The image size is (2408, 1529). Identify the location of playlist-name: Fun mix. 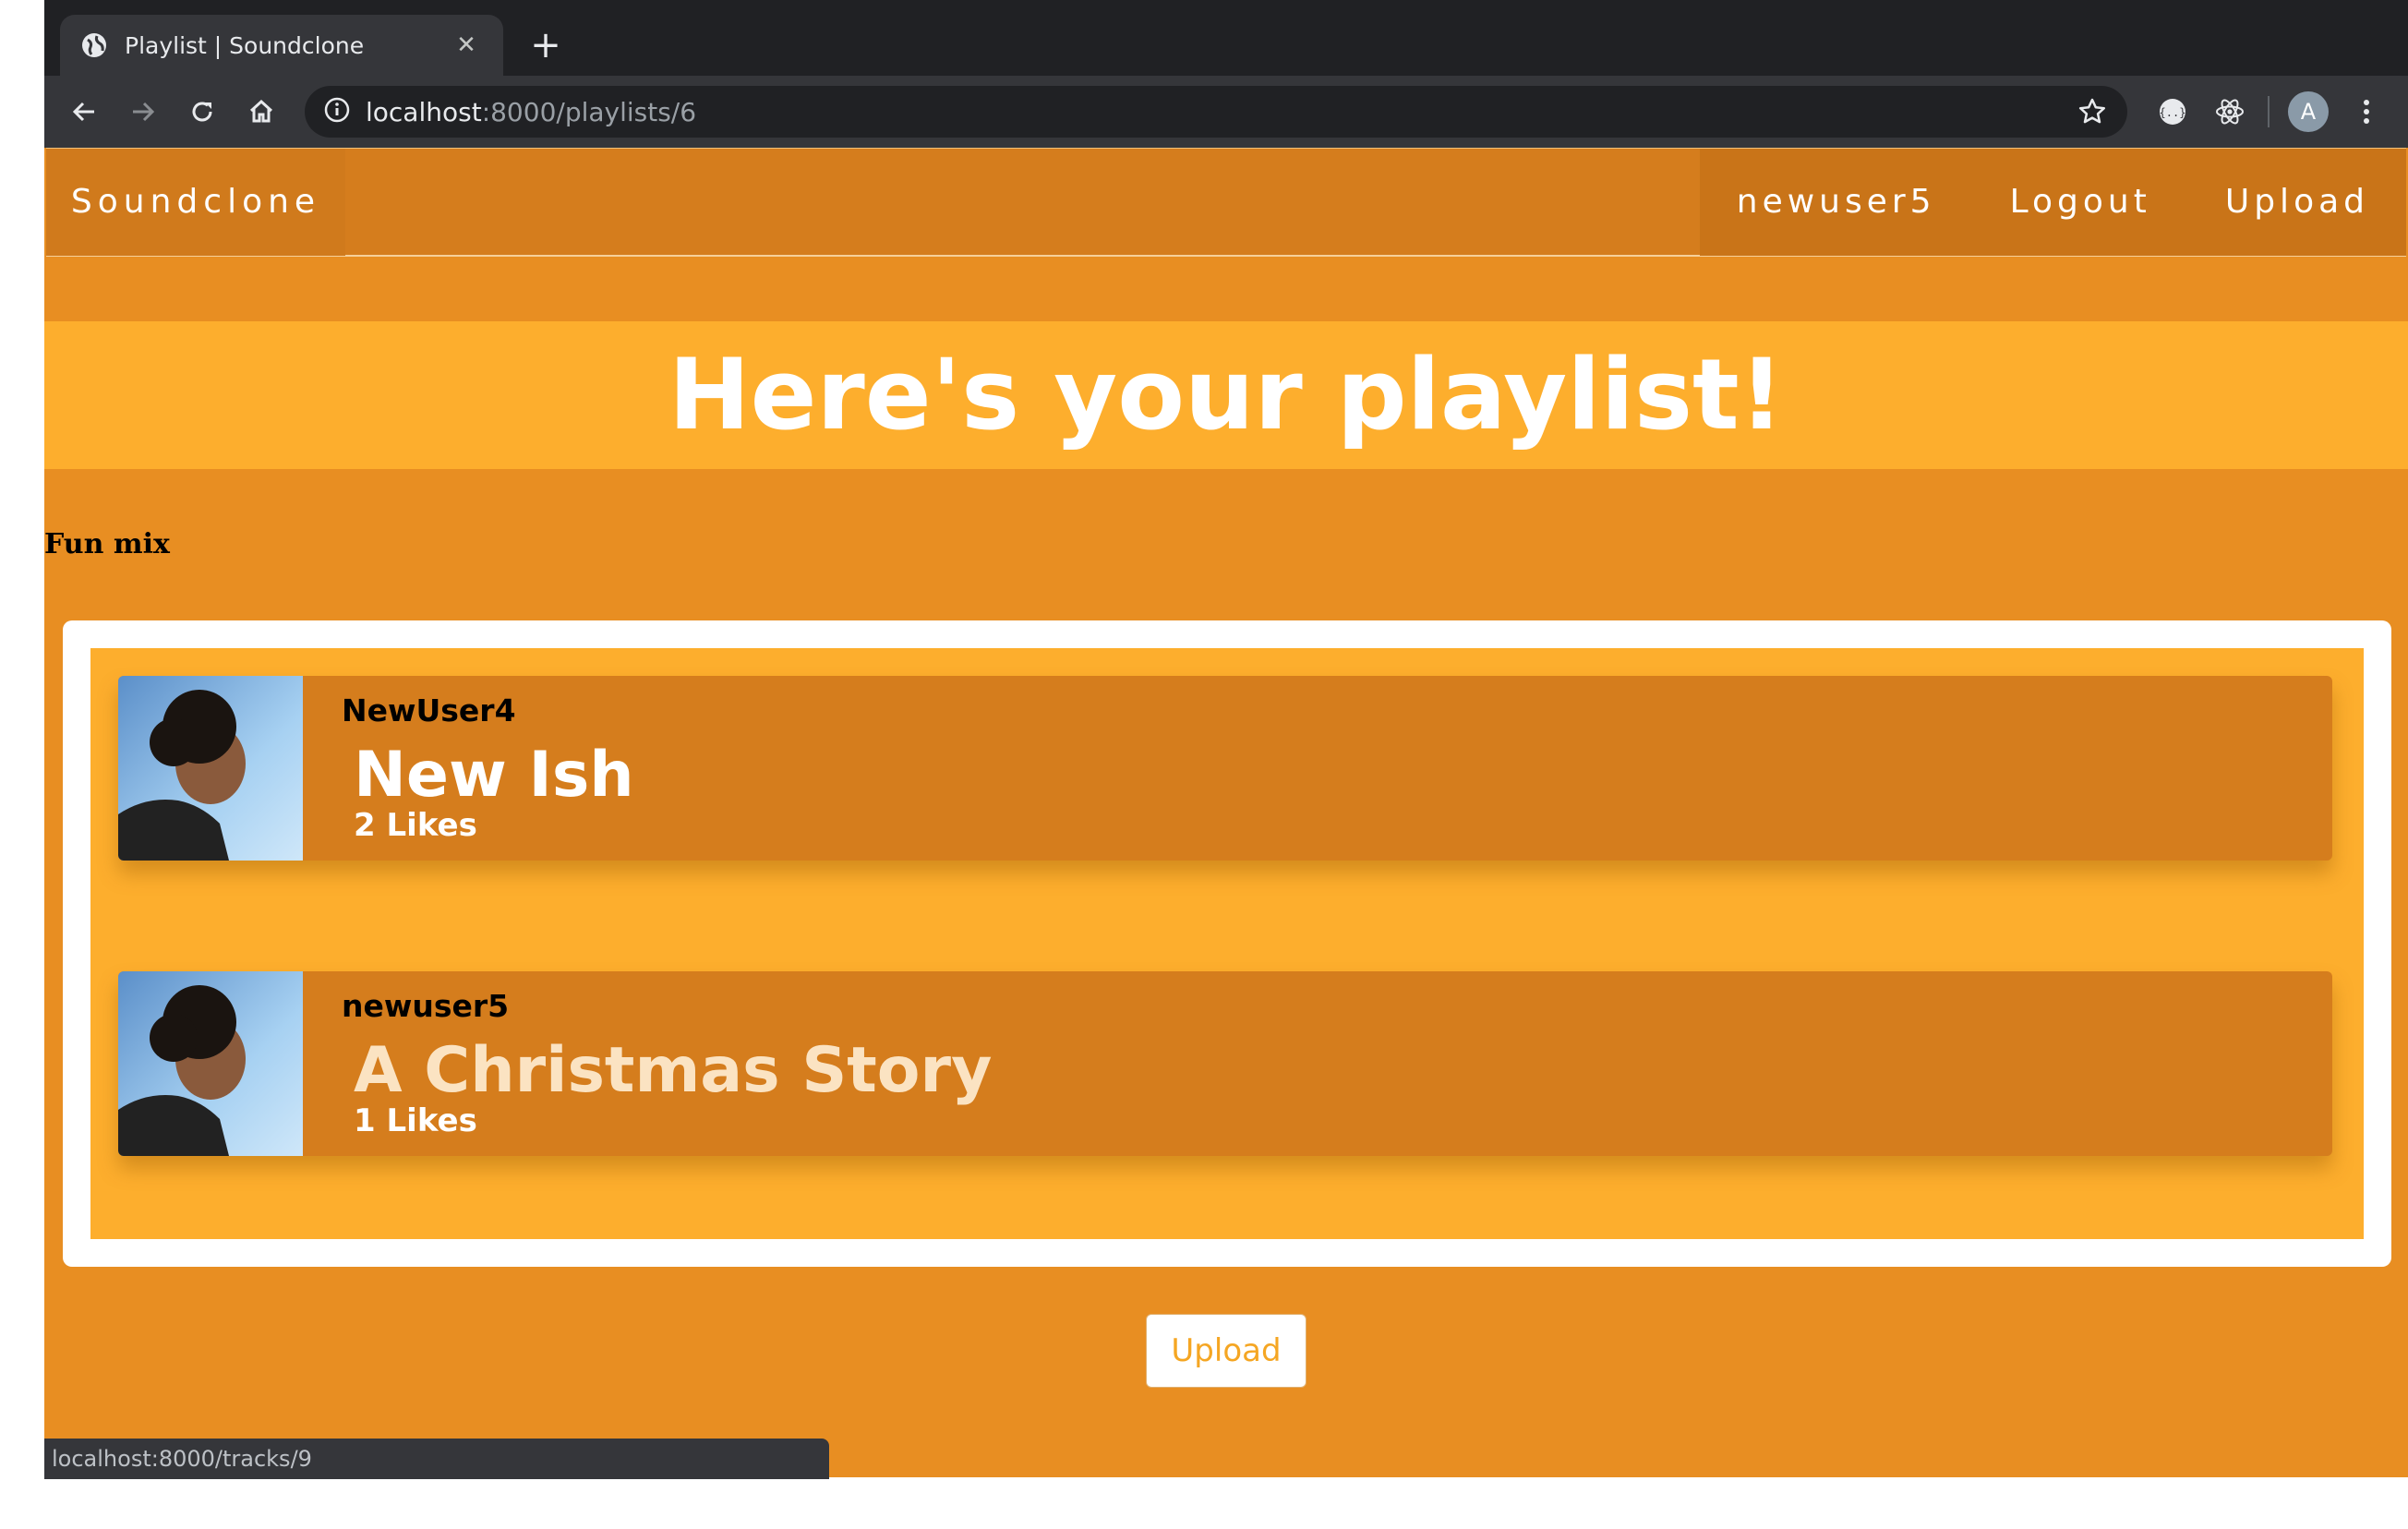
(107, 544).